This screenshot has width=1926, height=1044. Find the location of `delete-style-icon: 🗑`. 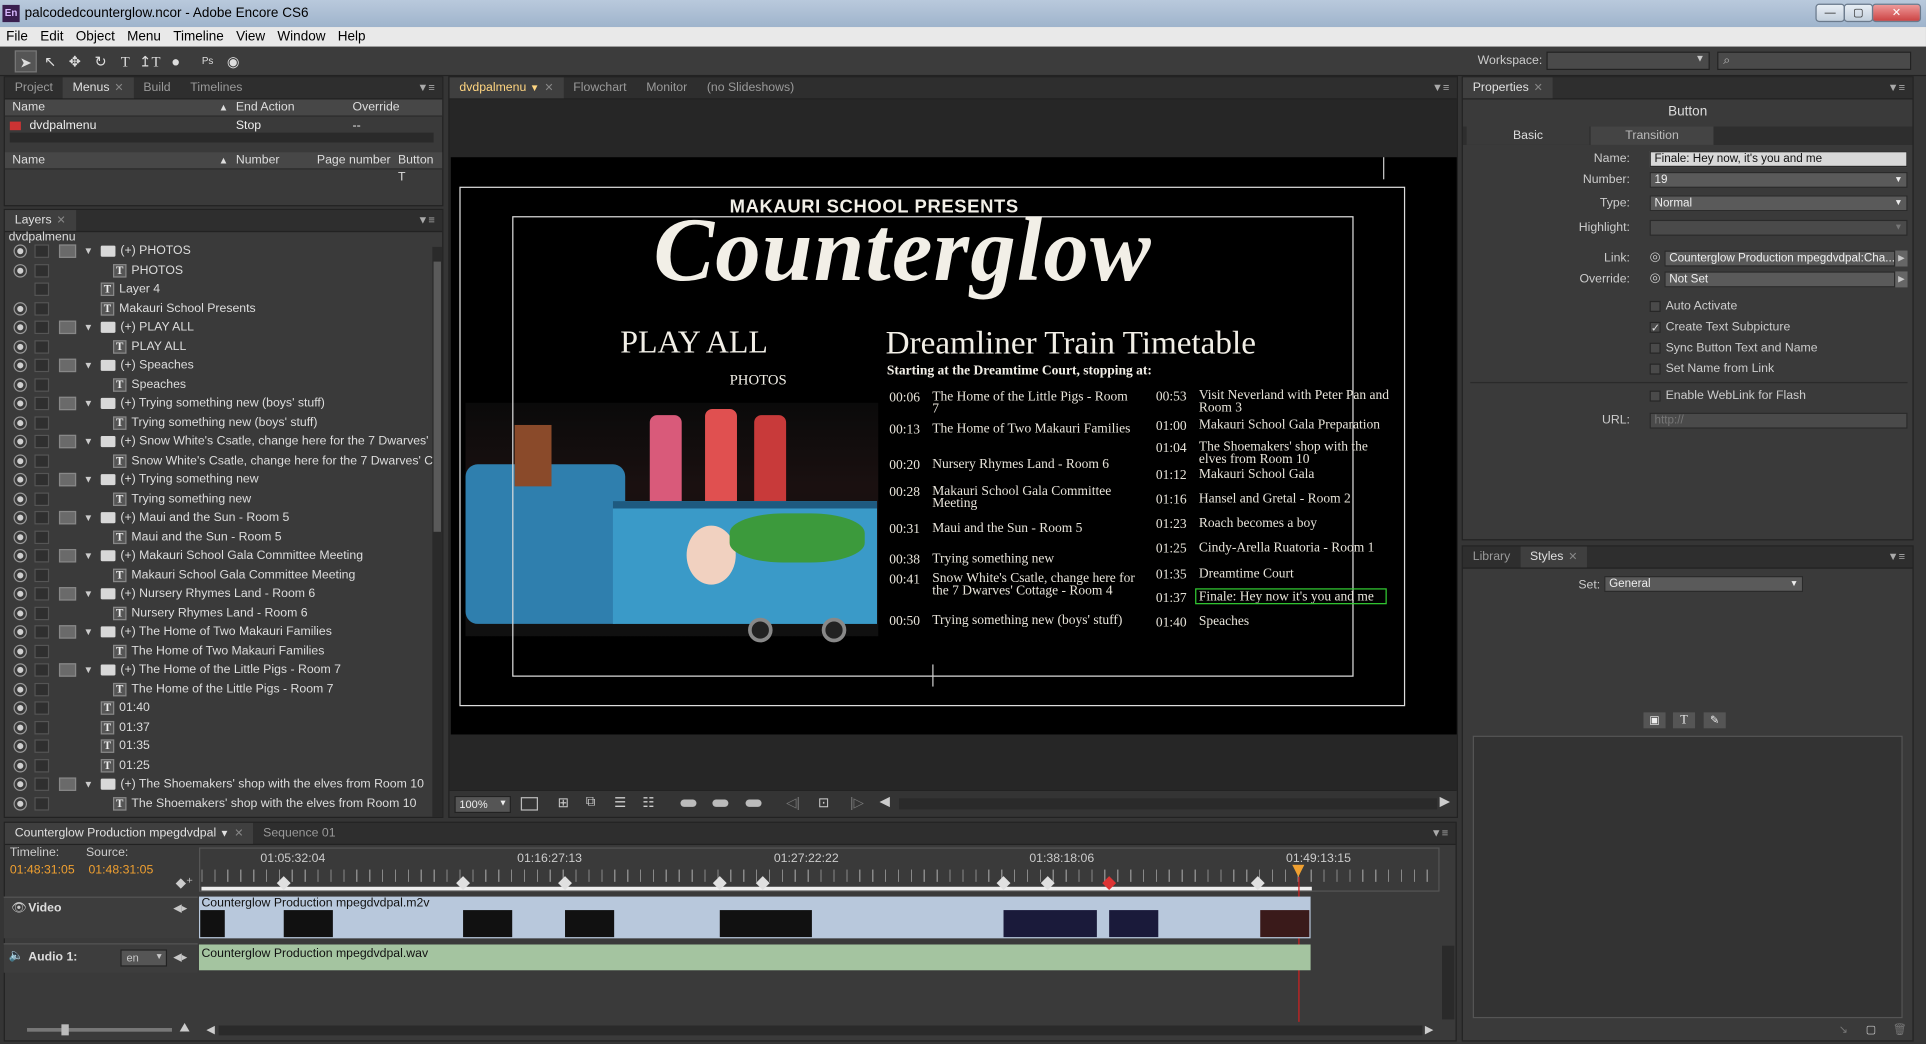

delete-style-icon: 🗑 is located at coordinates (1900, 1030).